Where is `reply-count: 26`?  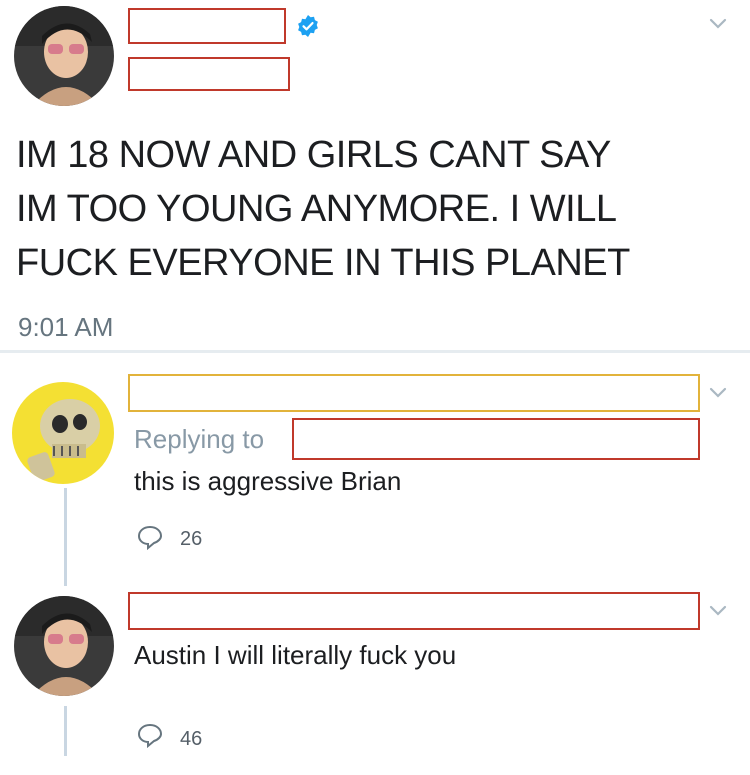 reply-count: 26 is located at coordinates (191, 539).